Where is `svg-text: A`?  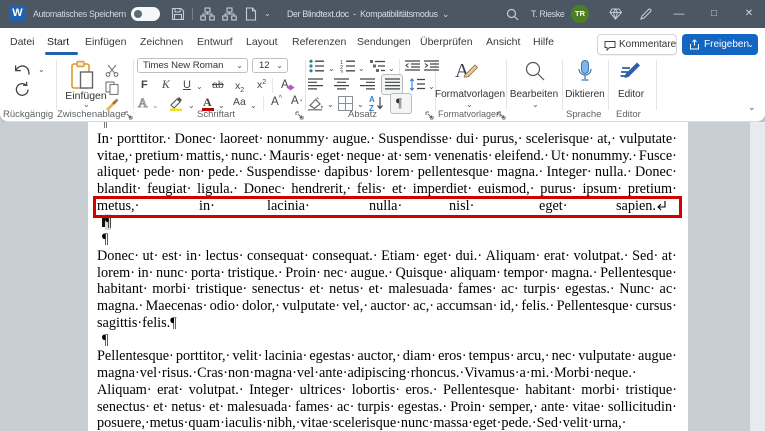
svg-text: A is located at coordinates (372, 99).